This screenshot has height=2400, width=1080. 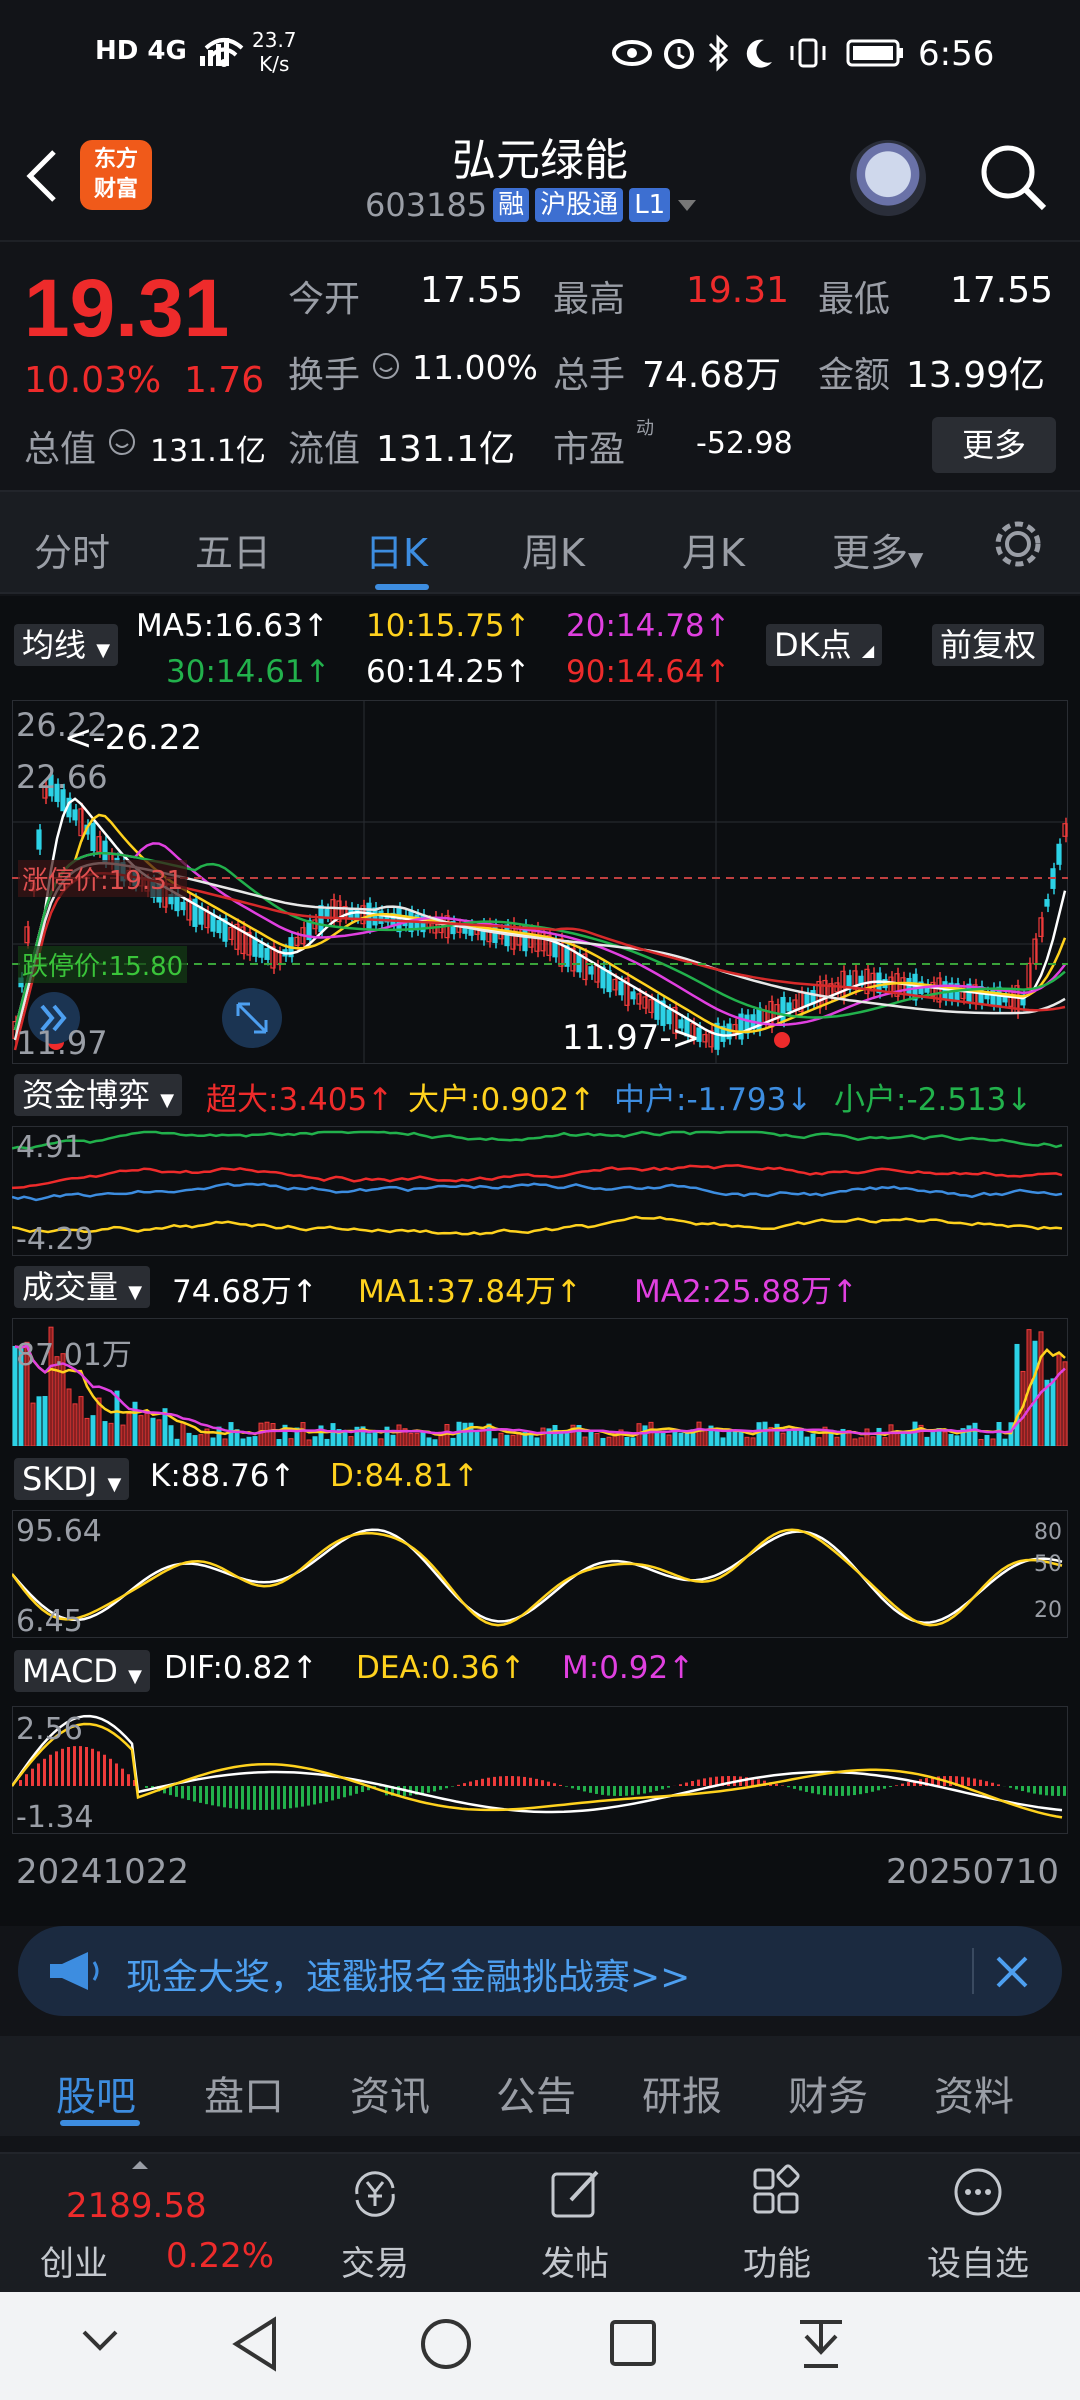 I want to click on promo-banner: 现金大奖，速戳报名金融挑战赛>>, so click(x=540, y=1971).